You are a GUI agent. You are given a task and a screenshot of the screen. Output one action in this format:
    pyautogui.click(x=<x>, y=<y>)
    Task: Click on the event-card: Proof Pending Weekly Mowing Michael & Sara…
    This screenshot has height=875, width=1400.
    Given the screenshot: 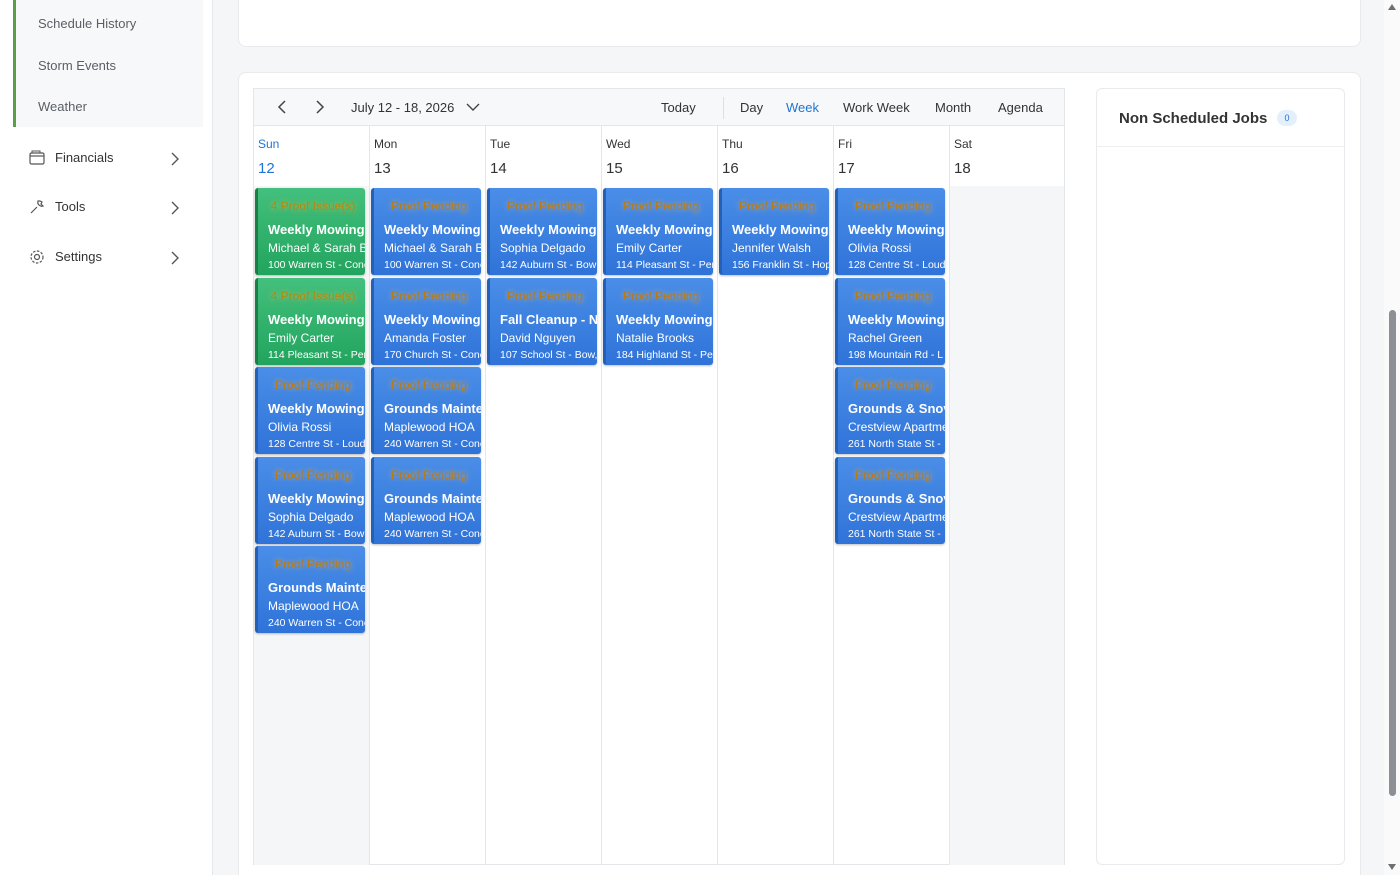 What is the action you would take?
    pyautogui.click(x=426, y=231)
    